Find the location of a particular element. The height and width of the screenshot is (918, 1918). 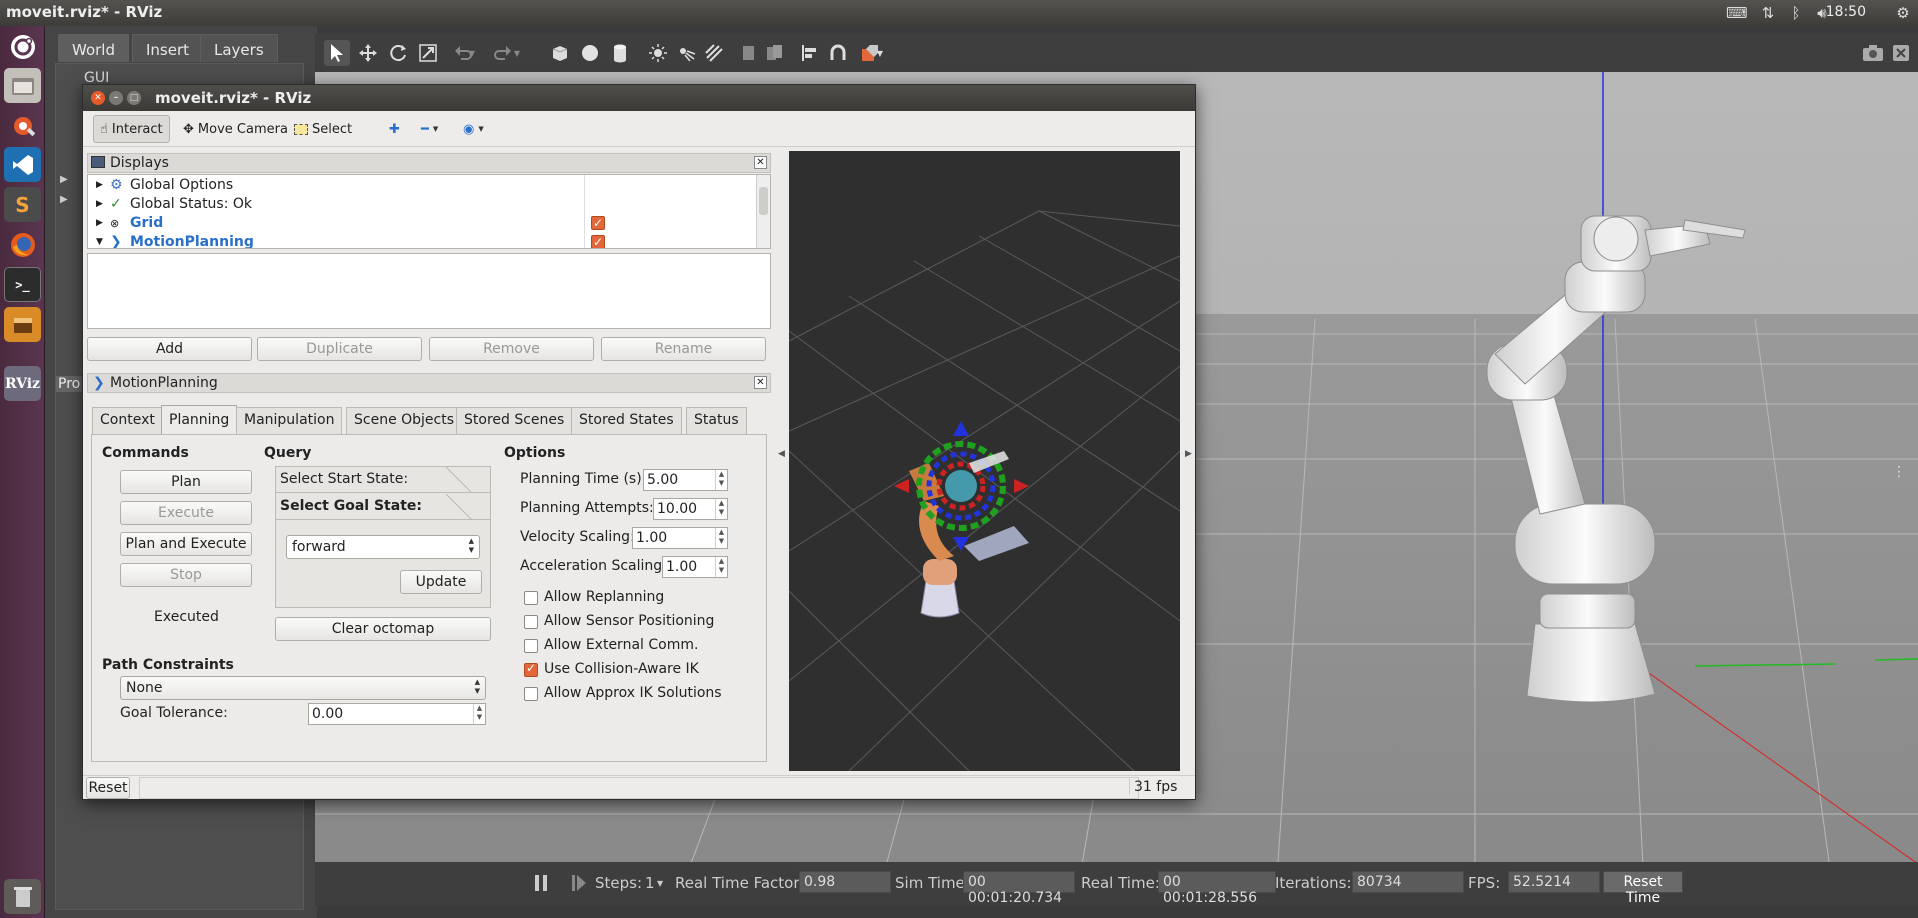

scale-icon is located at coordinates (428, 53).